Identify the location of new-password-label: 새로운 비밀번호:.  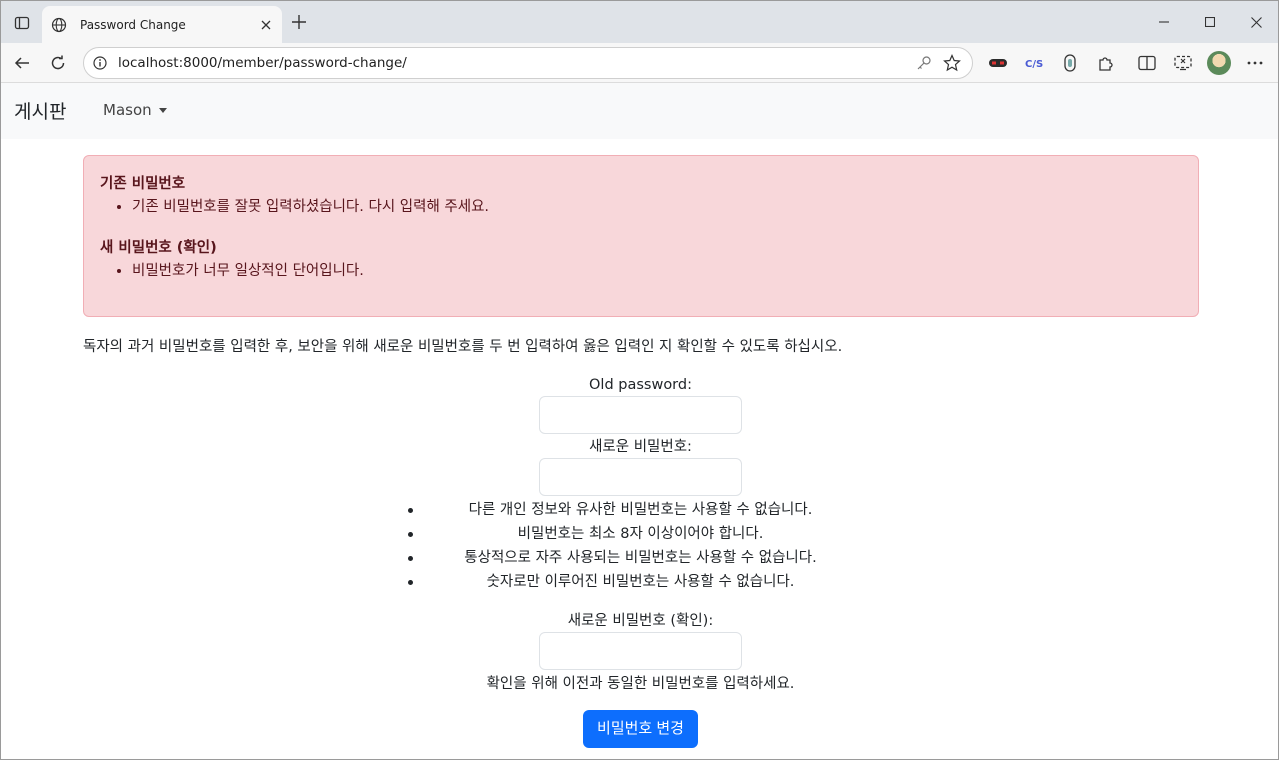
(640, 447).